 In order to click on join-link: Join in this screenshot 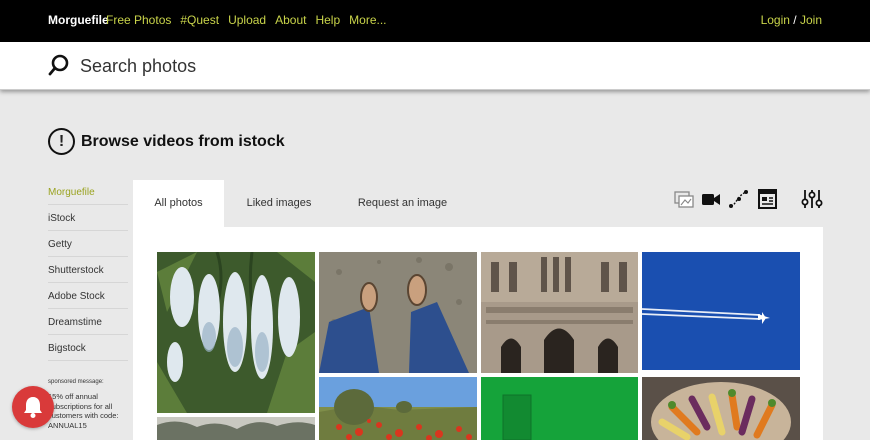, I will do `click(811, 20)`.